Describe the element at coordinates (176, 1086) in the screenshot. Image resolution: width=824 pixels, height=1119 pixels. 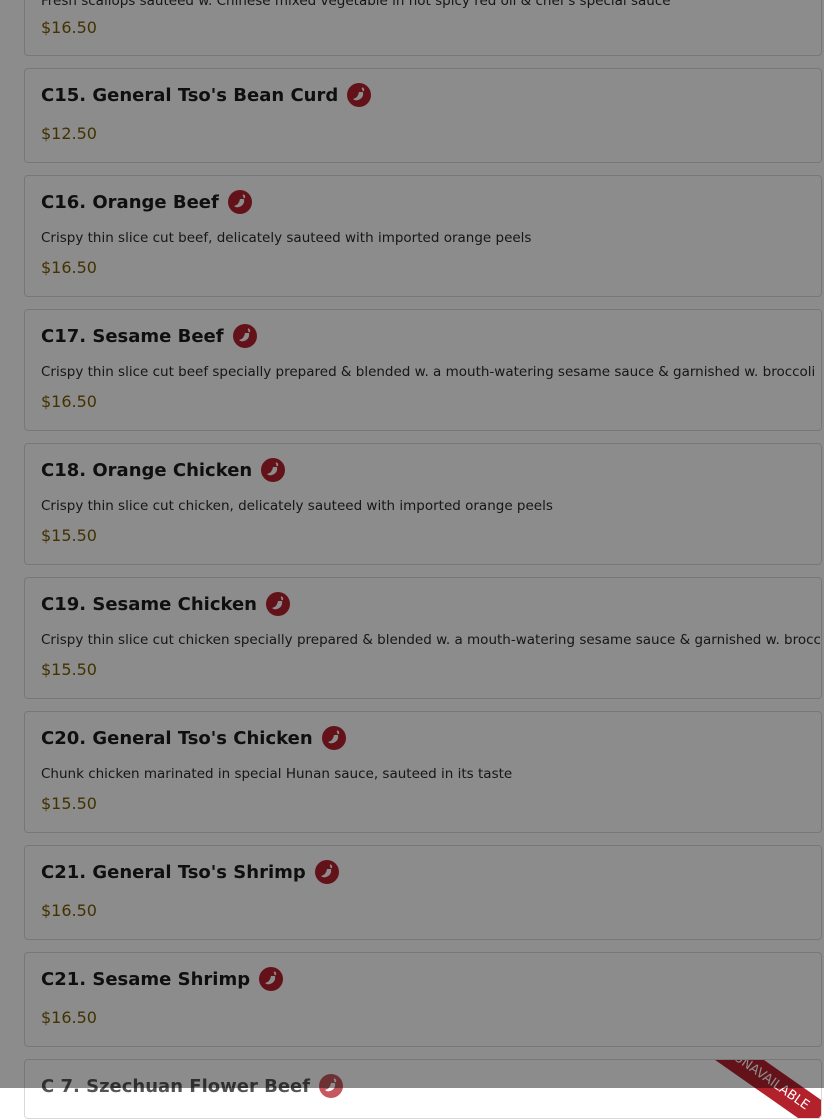
I see `item-title: C 7. Szechuan Flower Beef` at that location.